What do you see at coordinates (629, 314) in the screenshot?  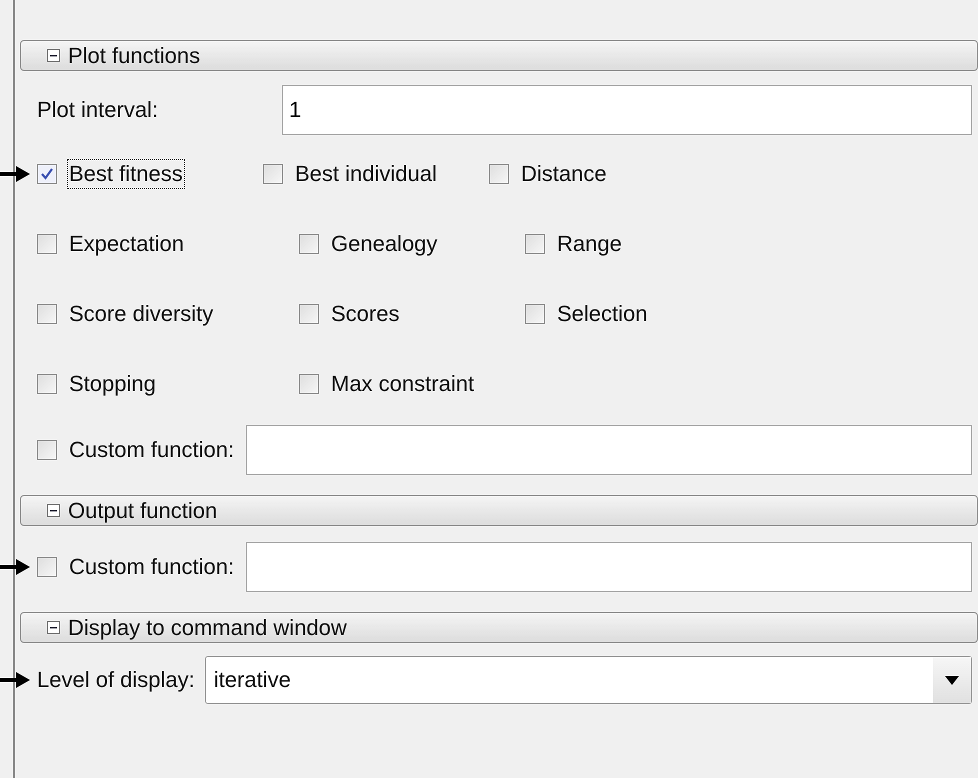 I see `checkbox-option: Selection` at bounding box center [629, 314].